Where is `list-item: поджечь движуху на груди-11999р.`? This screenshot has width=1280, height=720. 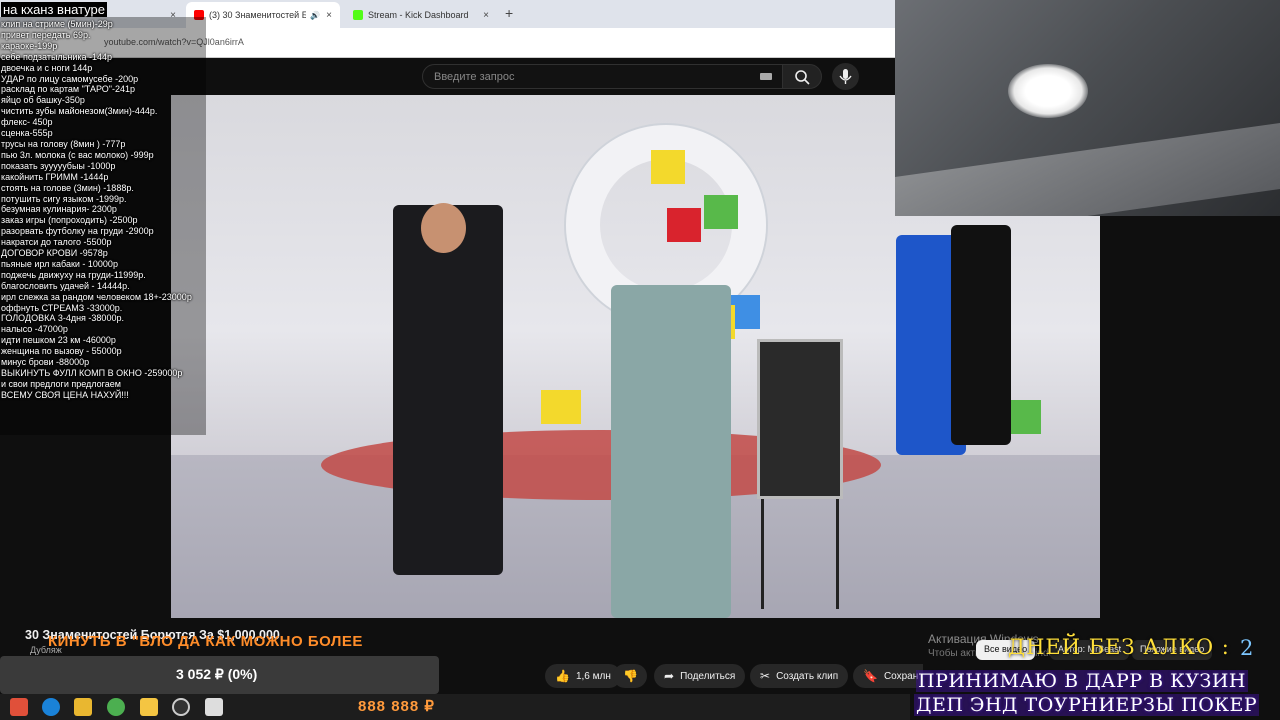 list-item: поджечь движуху на груди-11999р. is located at coordinates (73, 274).